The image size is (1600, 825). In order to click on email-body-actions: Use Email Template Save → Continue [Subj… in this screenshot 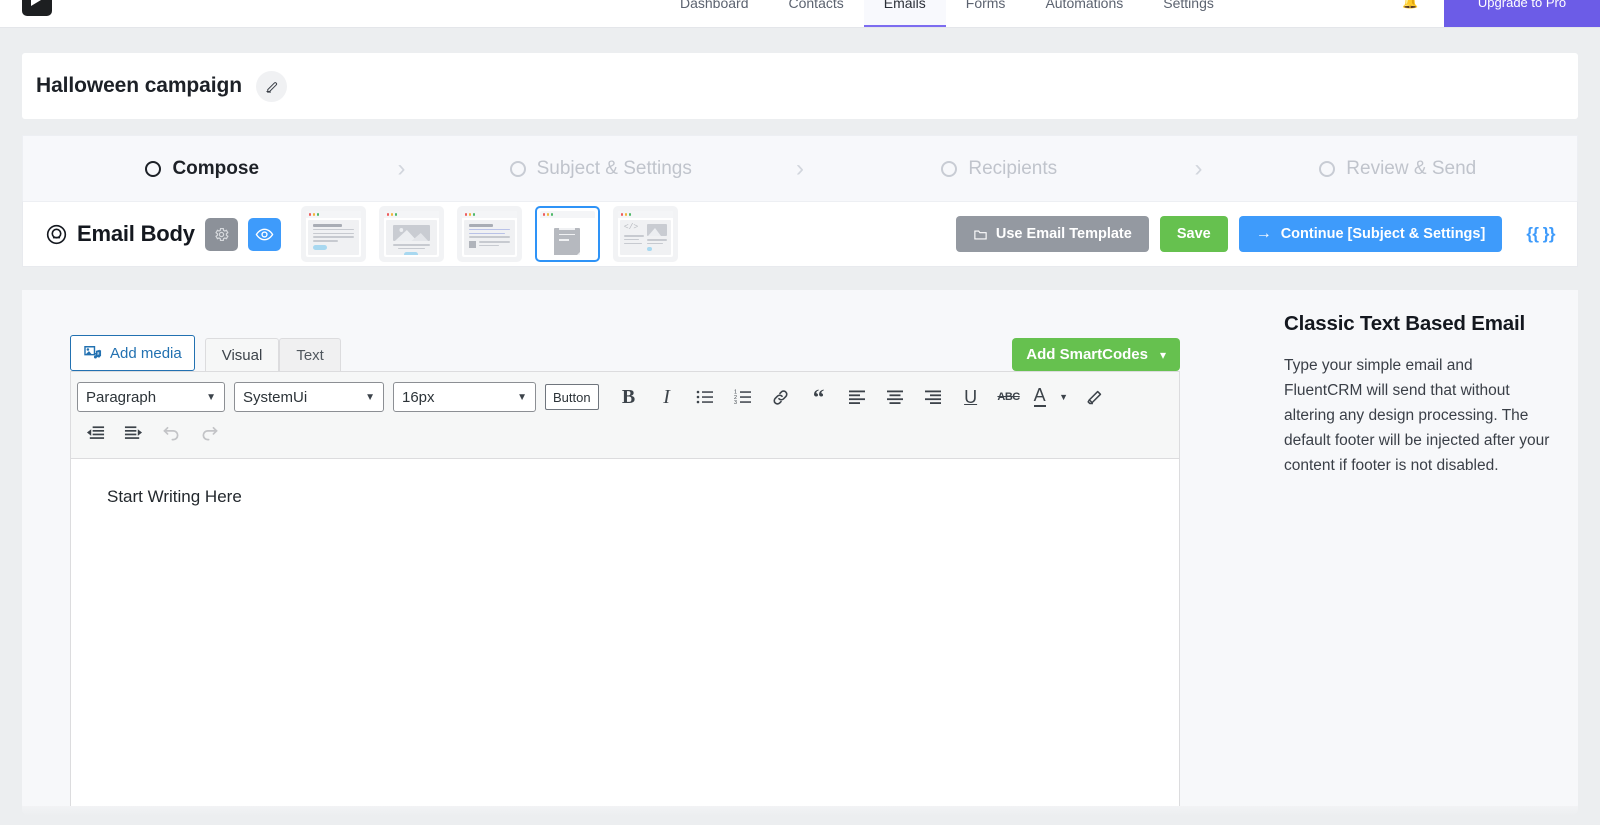, I will do `click(1250, 234)`.